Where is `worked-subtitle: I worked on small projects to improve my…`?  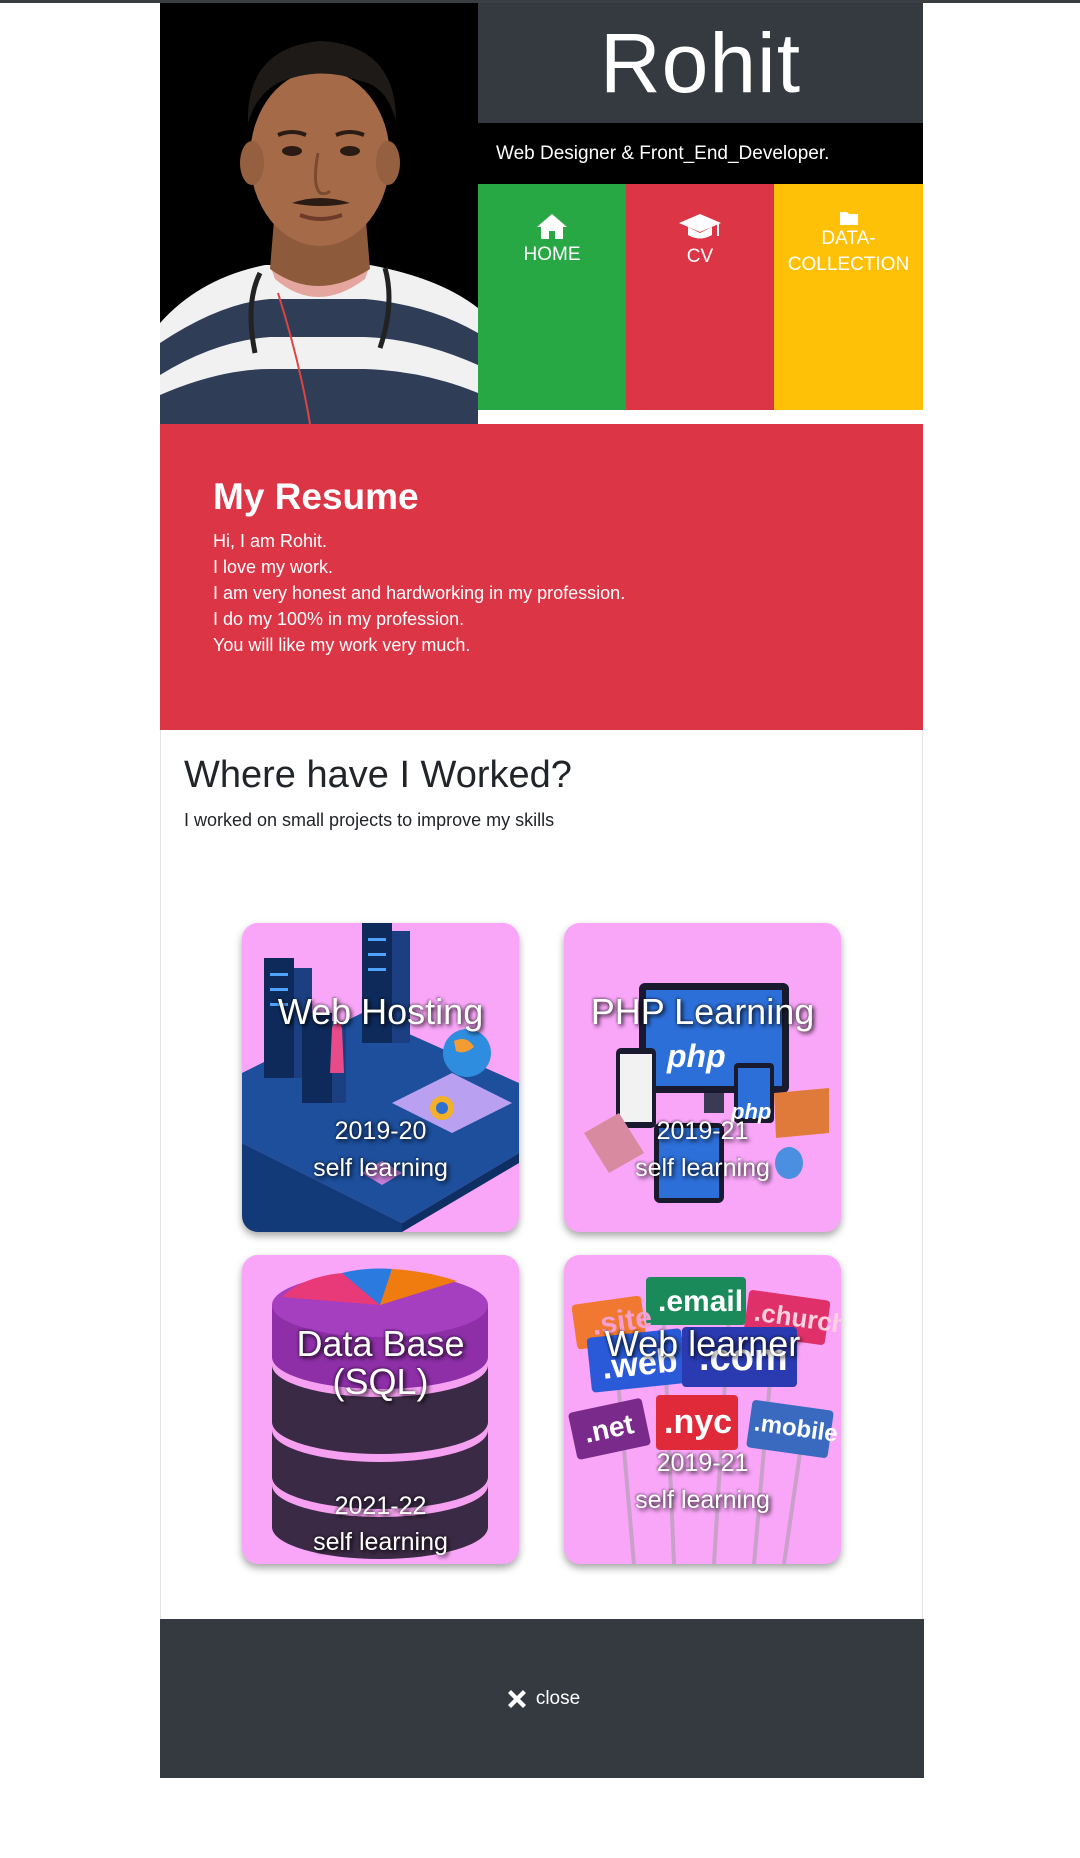 worked-subtitle: I worked on small projects to improve my… is located at coordinates (369, 820).